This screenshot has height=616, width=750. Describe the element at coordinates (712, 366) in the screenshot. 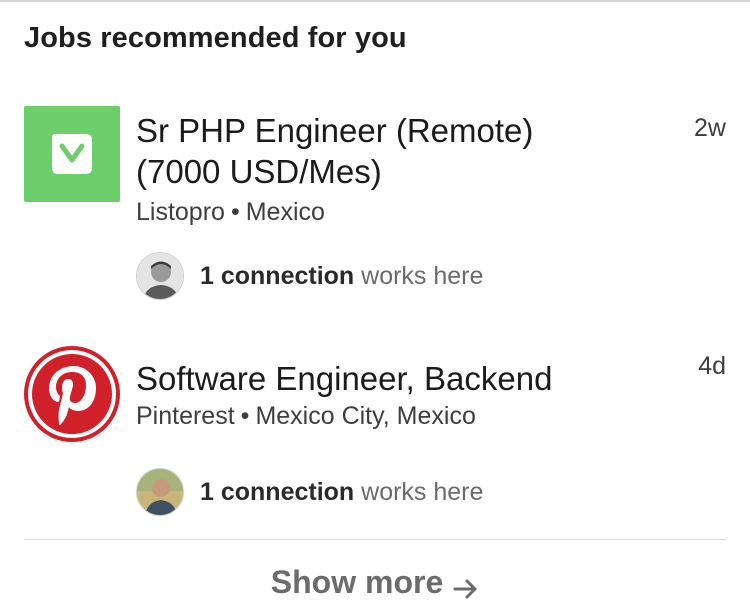

I see `posted-time: 4d` at that location.